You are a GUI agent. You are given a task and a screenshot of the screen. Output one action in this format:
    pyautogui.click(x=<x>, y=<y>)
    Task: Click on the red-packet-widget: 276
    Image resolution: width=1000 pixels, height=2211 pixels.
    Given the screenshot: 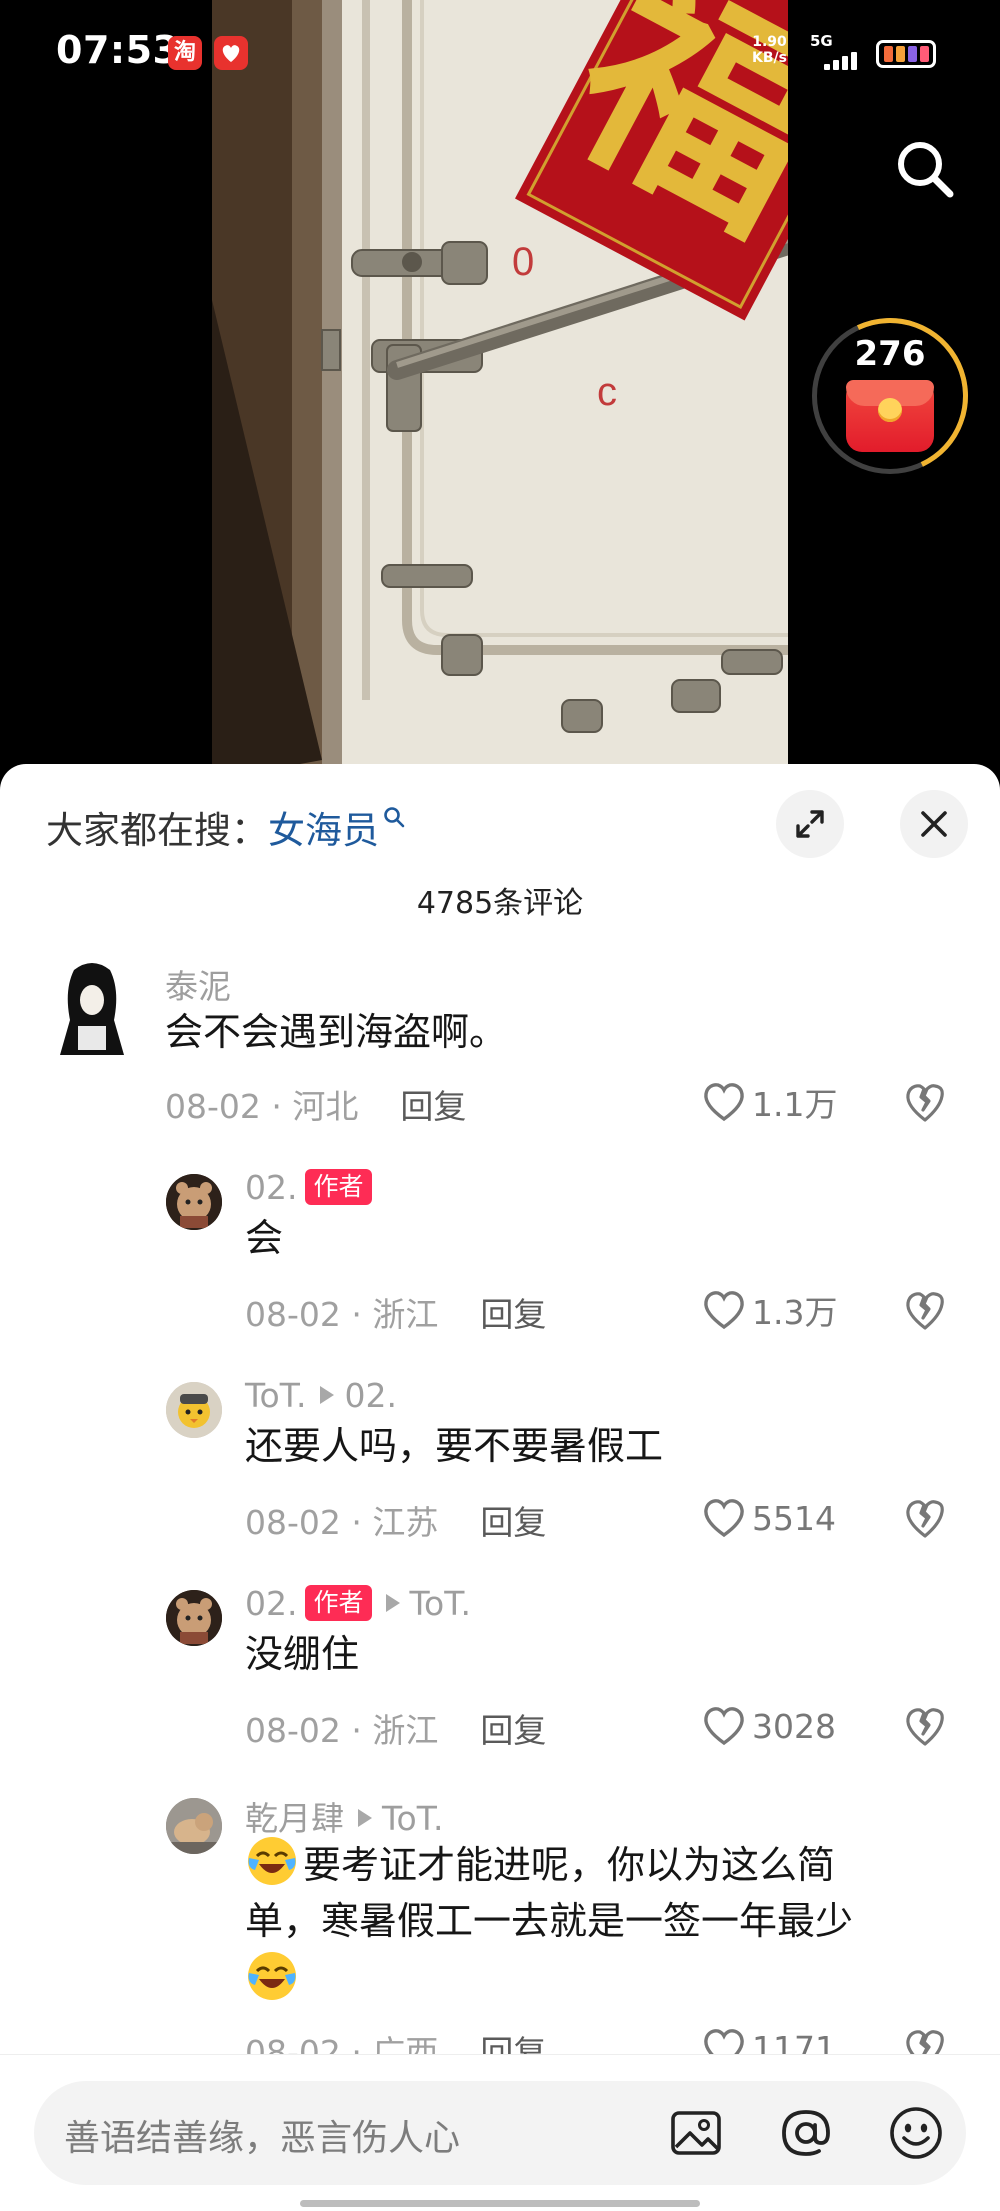 What is the action you would take?
    pyautogui.click(x=890, y=396)
    